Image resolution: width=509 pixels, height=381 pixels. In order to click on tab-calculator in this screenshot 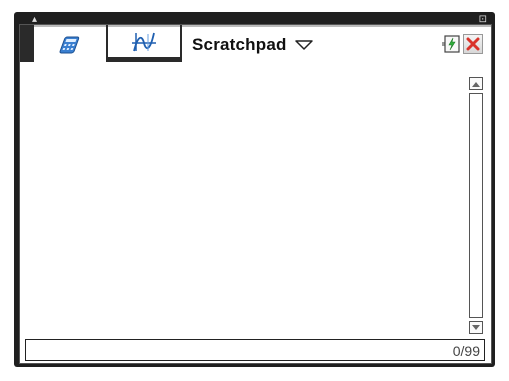, I will do `click(70, 43)`.